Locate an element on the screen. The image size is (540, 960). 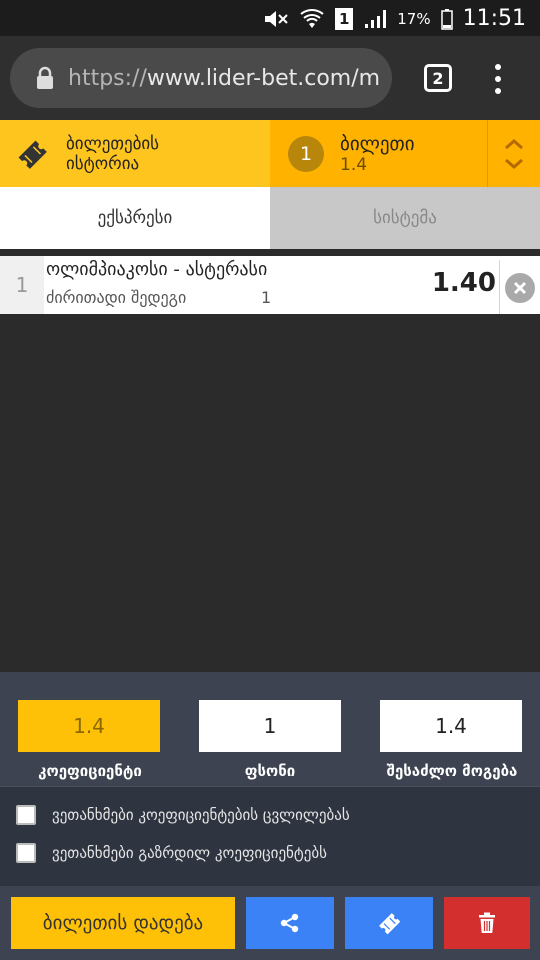
ticket-header: ბილეთების ისტორია 1 ბილეთი 1.4 is located at coordinates (270, 153).